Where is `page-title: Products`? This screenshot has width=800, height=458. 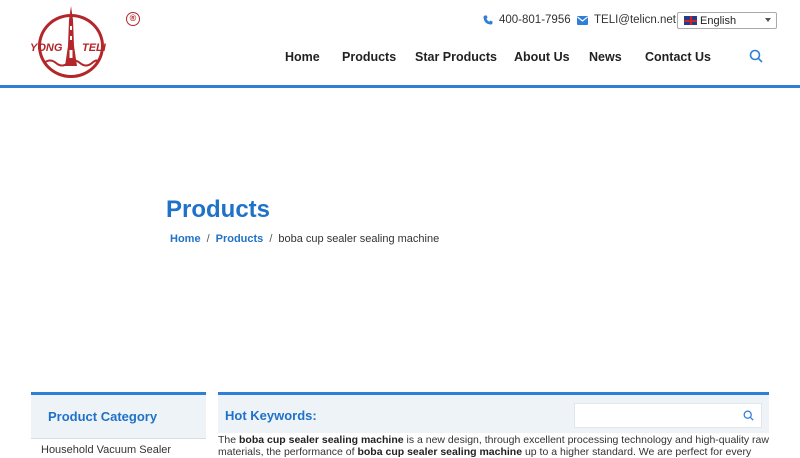
page-title: Products is located at coordinates (218, 209).